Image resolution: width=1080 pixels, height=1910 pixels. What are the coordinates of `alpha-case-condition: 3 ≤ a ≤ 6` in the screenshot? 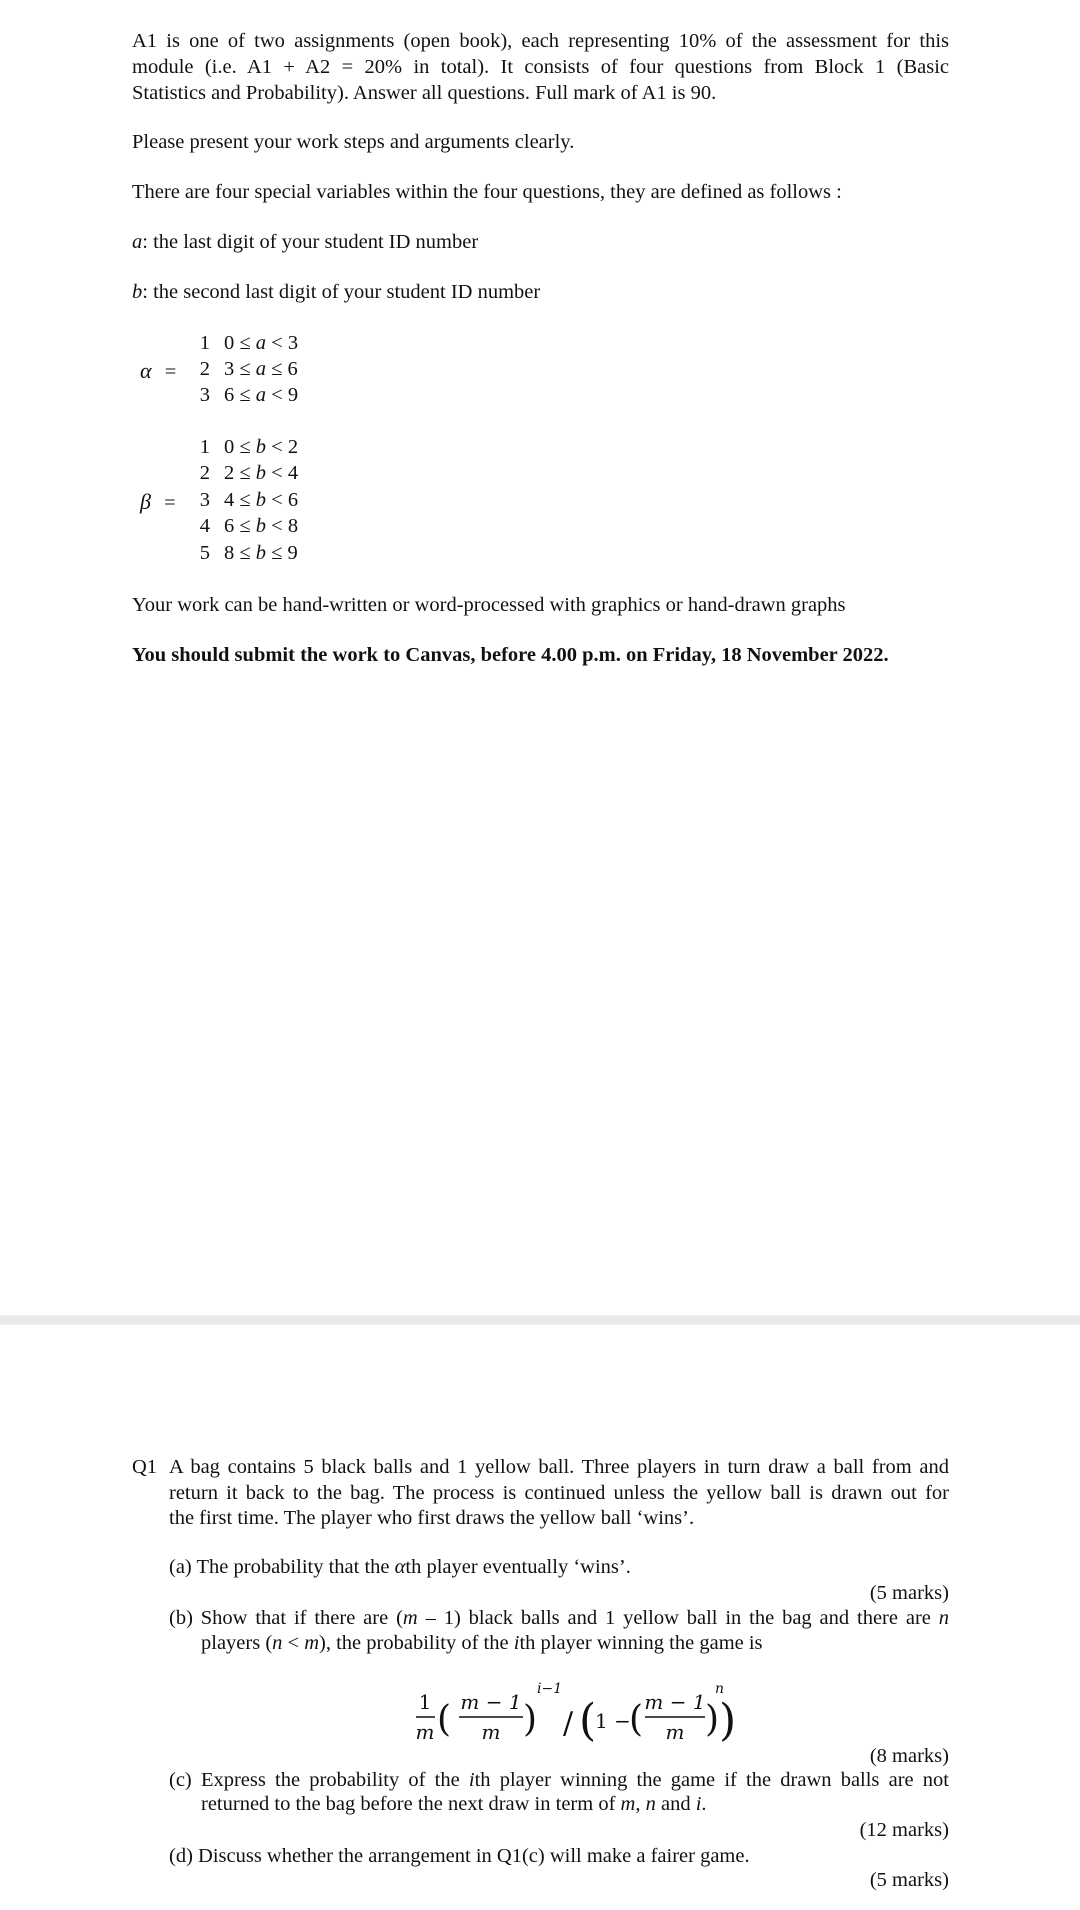 It's located at (261, 369).